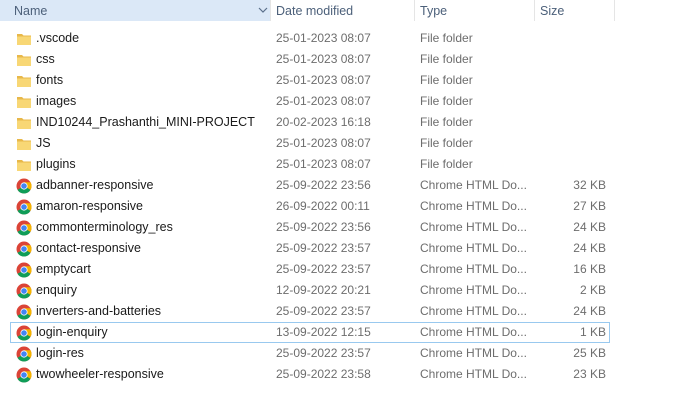 Image resolution: width=681 pixels, height=403 pixels. I want to click on file-row-images: images 25-01-2023 08:07 File folder, so click(305, 101).